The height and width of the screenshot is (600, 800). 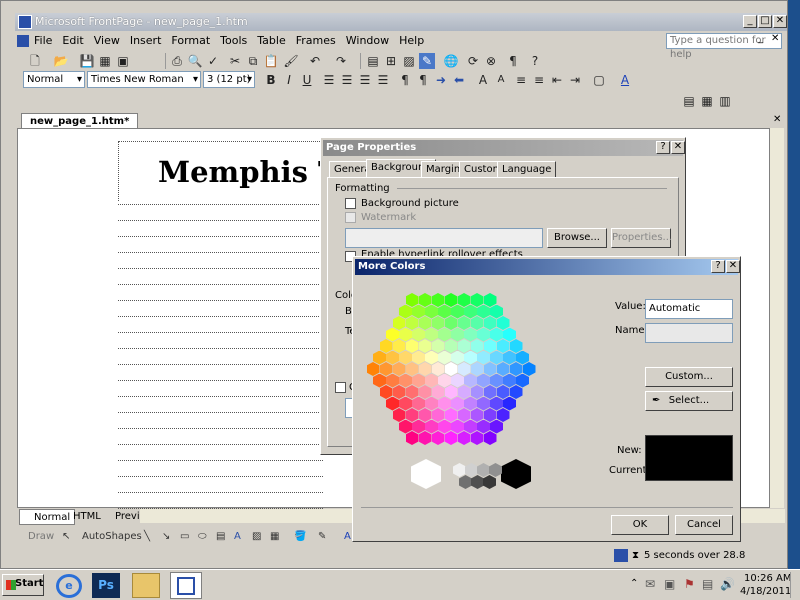 What do you see at coordinates (427, 61) in the screenshot?
I see `drawing-icon: ✎` at bounding box center [427, 61].